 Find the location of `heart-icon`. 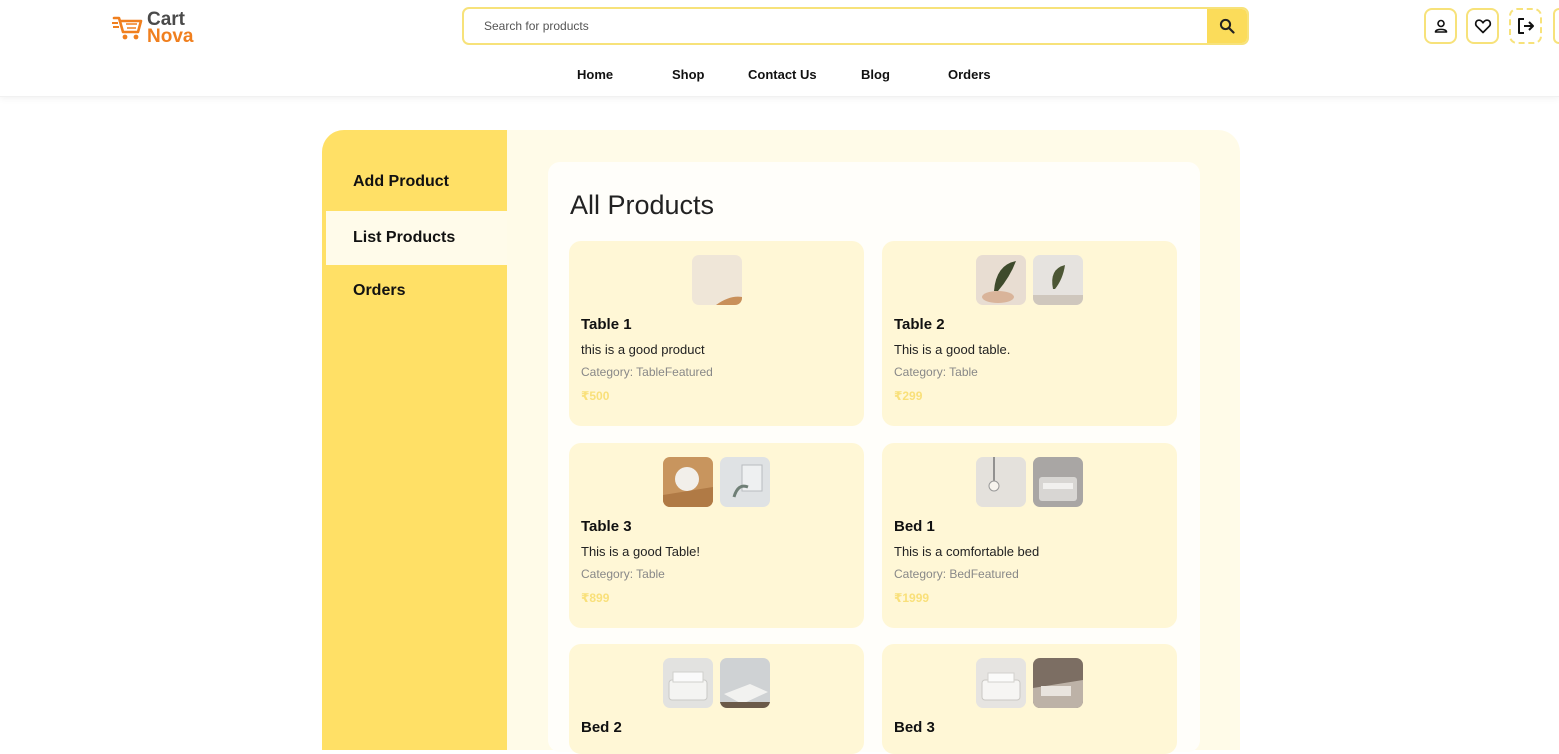

heart-icon is located at coordinates (1482, 26).